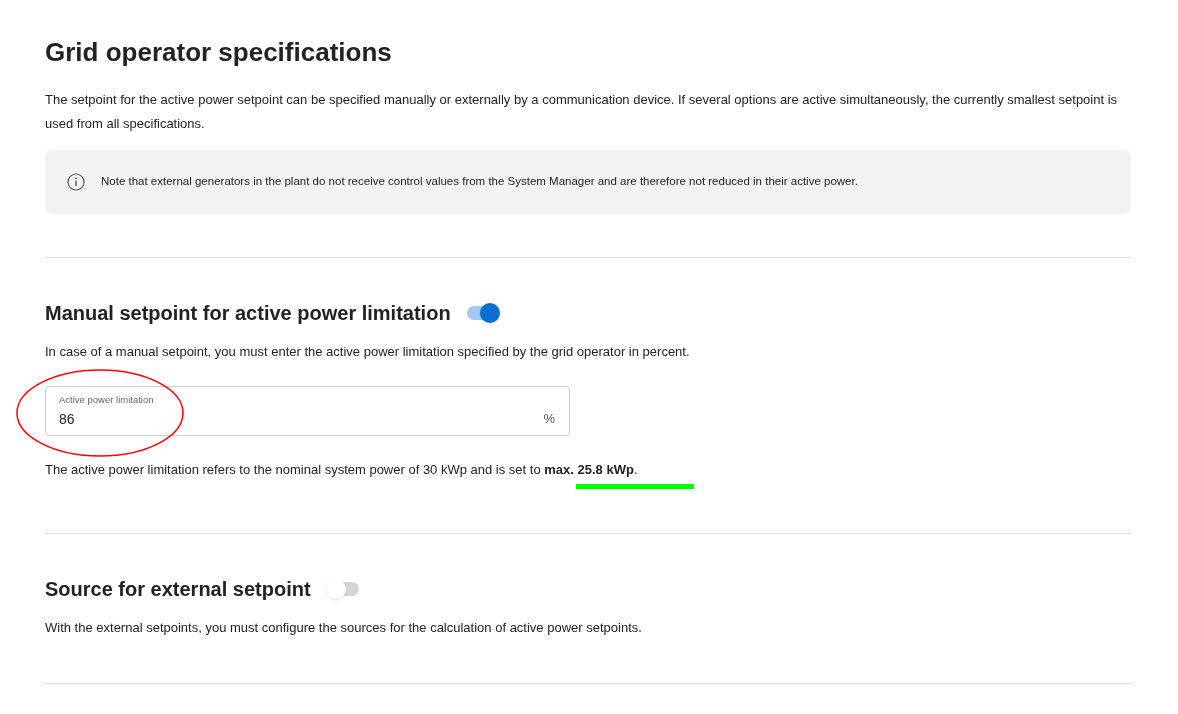  Describe the element at coordinates (107, 399) in the screenshot. I see `field-label: Active power limitation` at that location.